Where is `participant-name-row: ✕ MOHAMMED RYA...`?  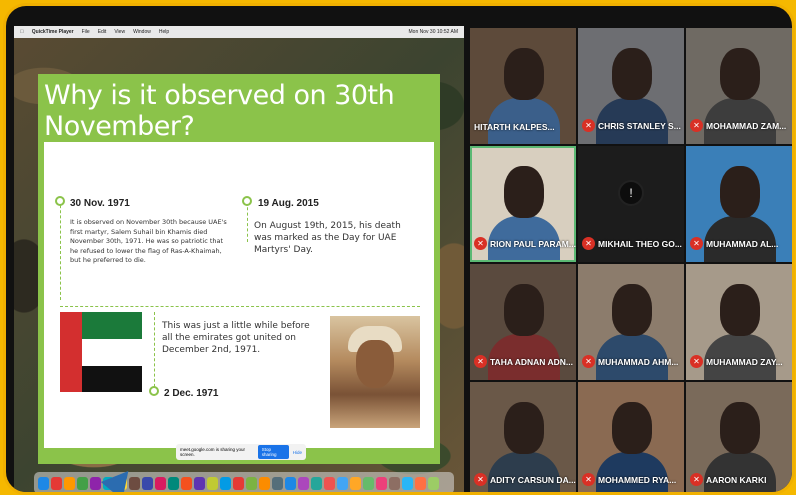 participant-name-row: ✕ MOHAMMED RYA... is located at coordinates (629, 479).